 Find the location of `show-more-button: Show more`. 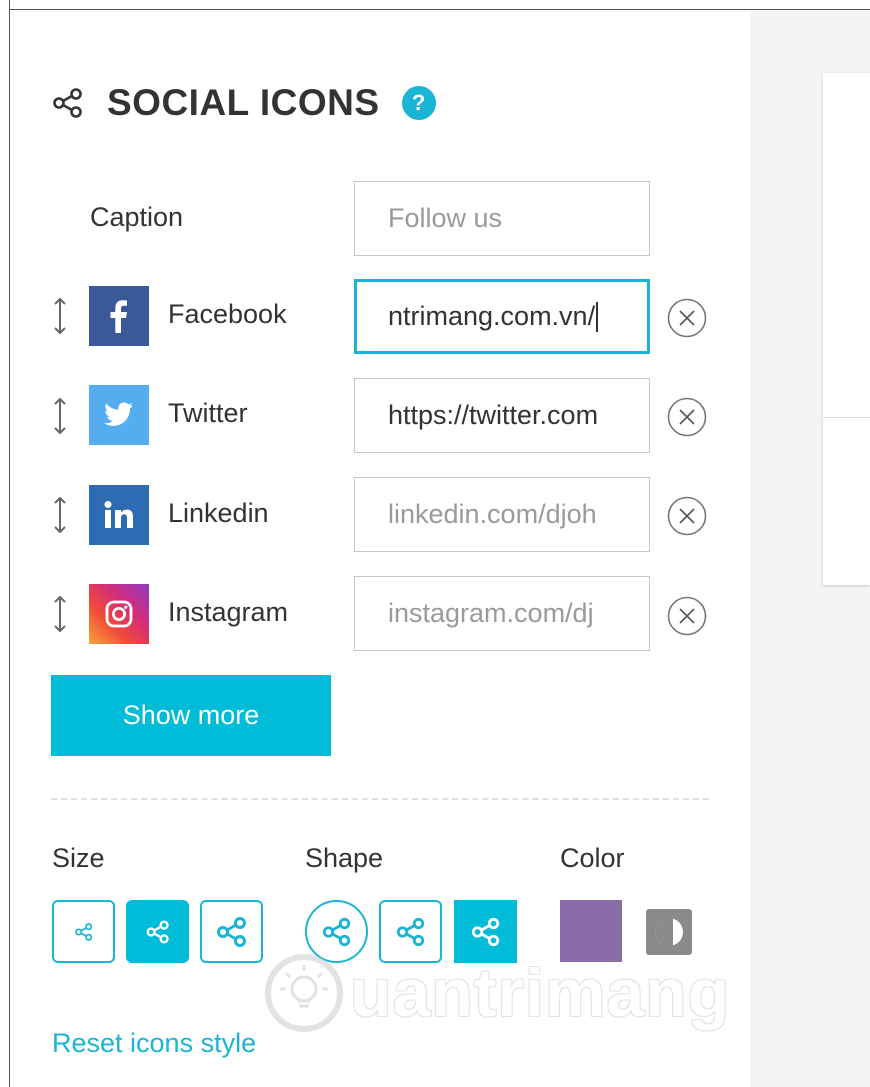

show-more-button: Show more is located at coordinates (191, 715).